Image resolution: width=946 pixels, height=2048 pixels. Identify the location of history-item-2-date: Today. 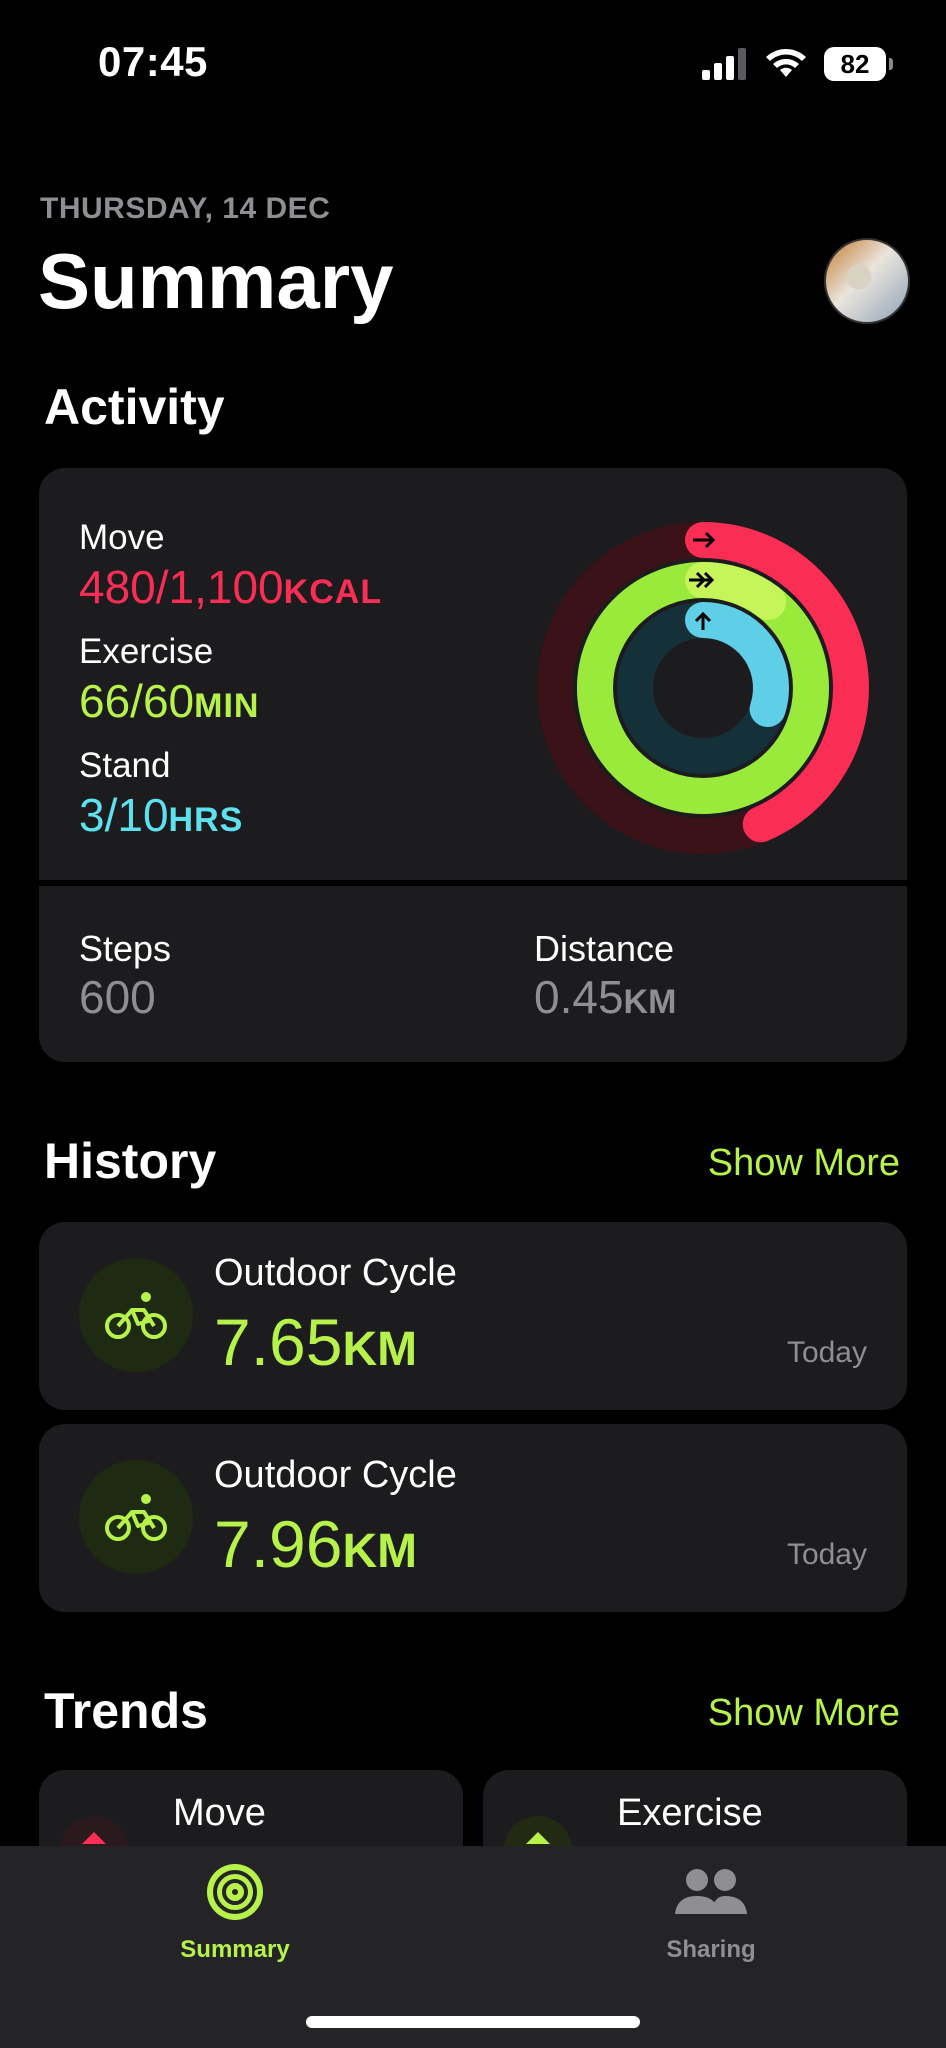
(826, 1554).